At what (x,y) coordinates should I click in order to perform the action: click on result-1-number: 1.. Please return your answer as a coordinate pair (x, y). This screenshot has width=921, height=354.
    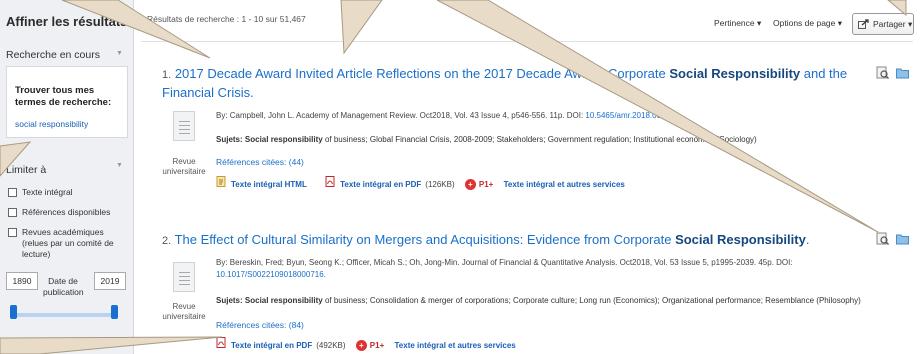
    Looking at the image, I should click on (167, 75).